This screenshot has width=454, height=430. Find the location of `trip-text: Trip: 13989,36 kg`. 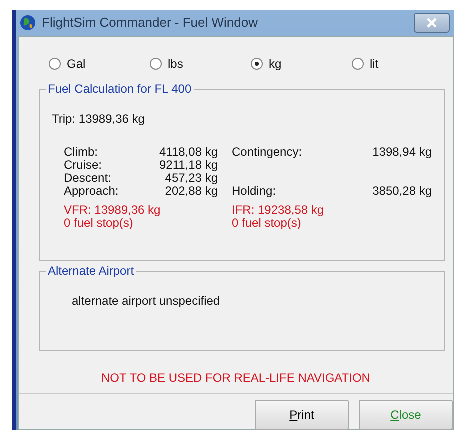

trip-text: Trip: 13989,36 kg is located at coordinates (99, 119).